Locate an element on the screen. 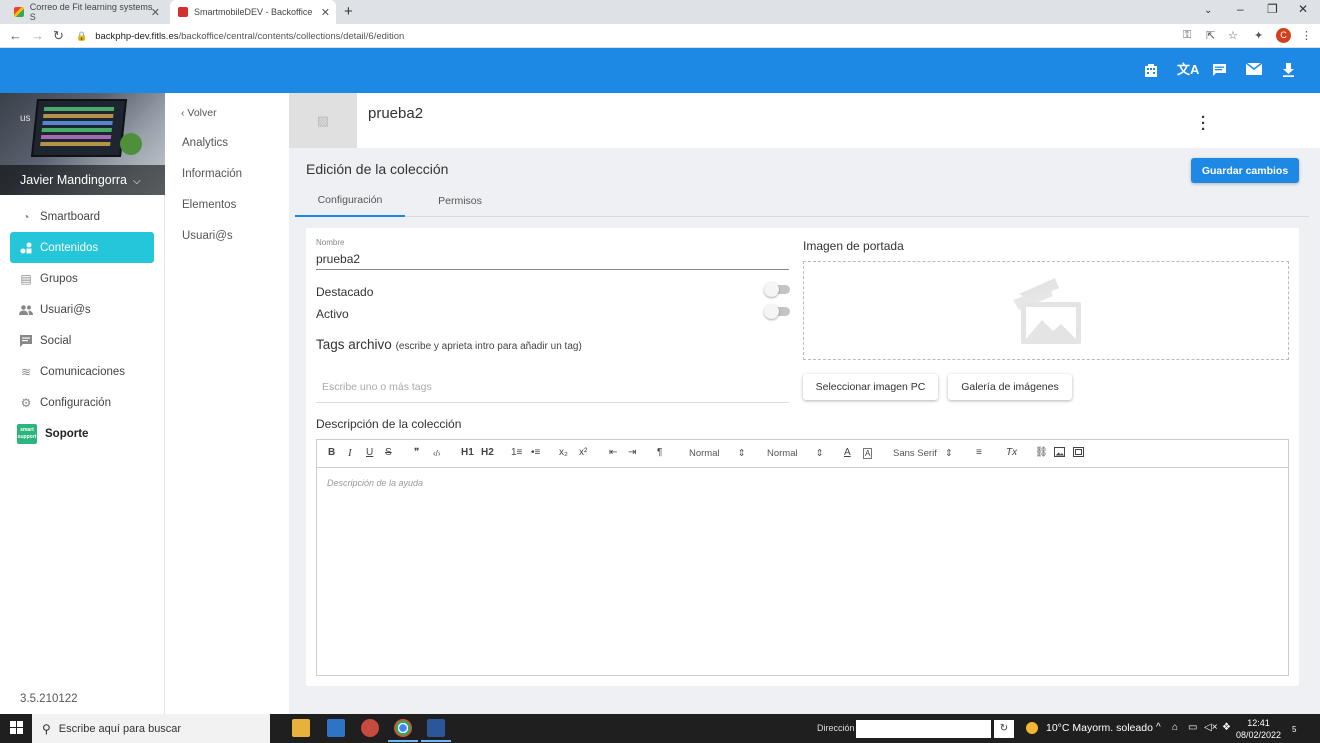 This screenshot has height=743, width=1320. editor-placeholder: Descripción de la ayuda is located at coordinates (375, 483).